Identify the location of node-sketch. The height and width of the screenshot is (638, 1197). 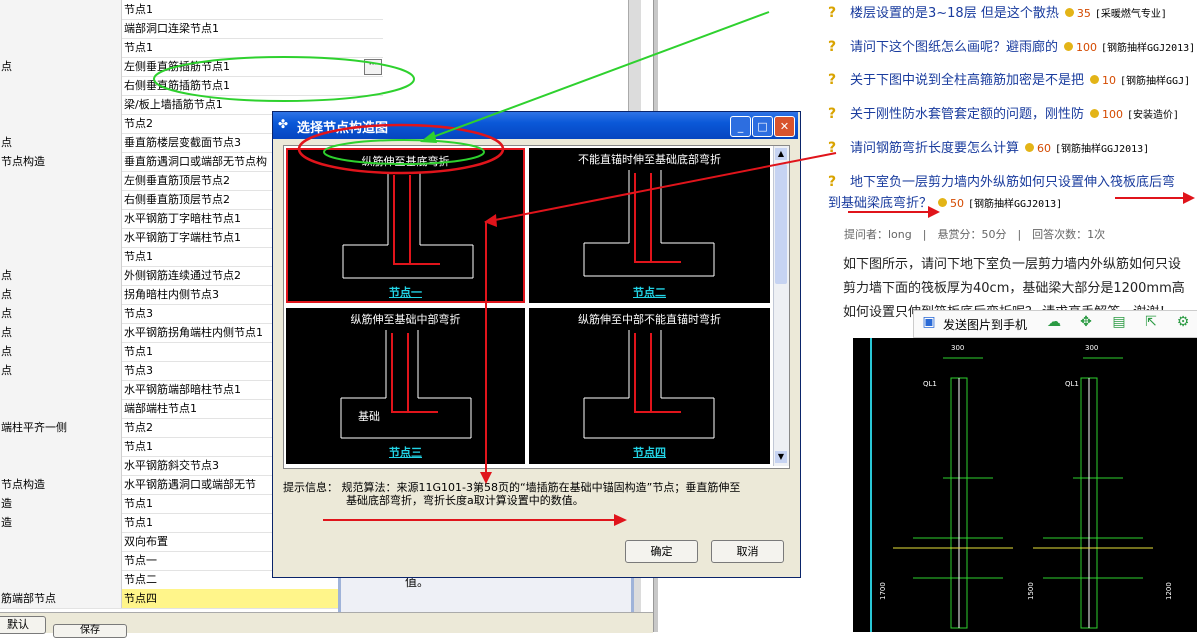
(649, 223).